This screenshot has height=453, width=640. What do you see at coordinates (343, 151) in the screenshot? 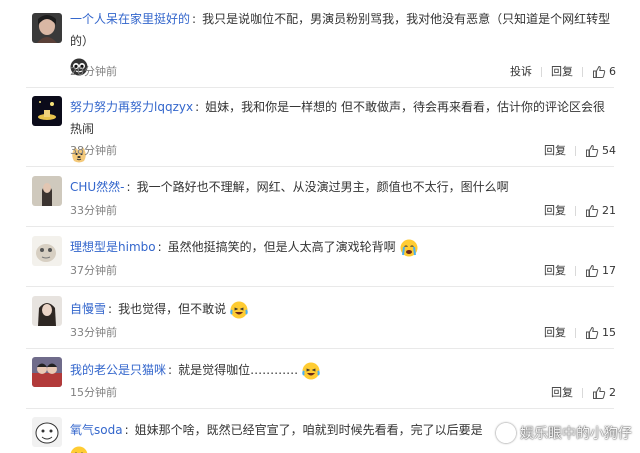
I see `comment-meta: 38分钟前 回复 54` at bounding box center [343, 151].